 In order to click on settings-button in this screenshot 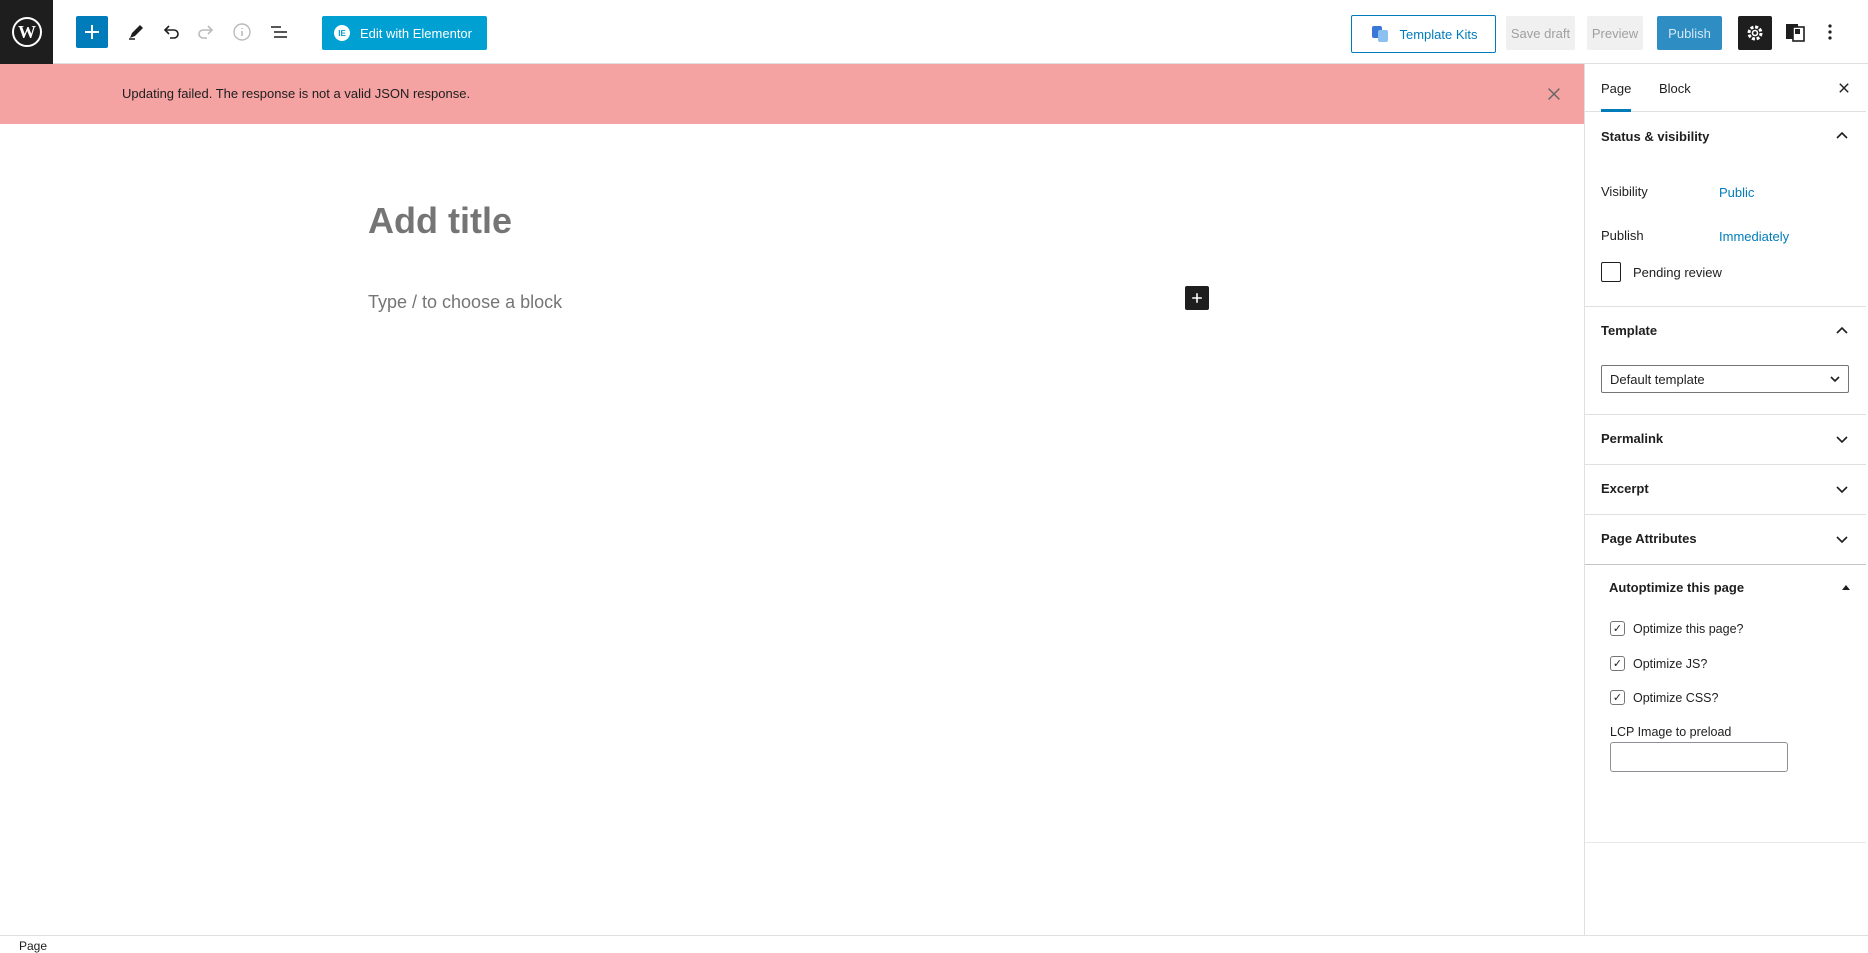, I will do `click(1755, 33)`.